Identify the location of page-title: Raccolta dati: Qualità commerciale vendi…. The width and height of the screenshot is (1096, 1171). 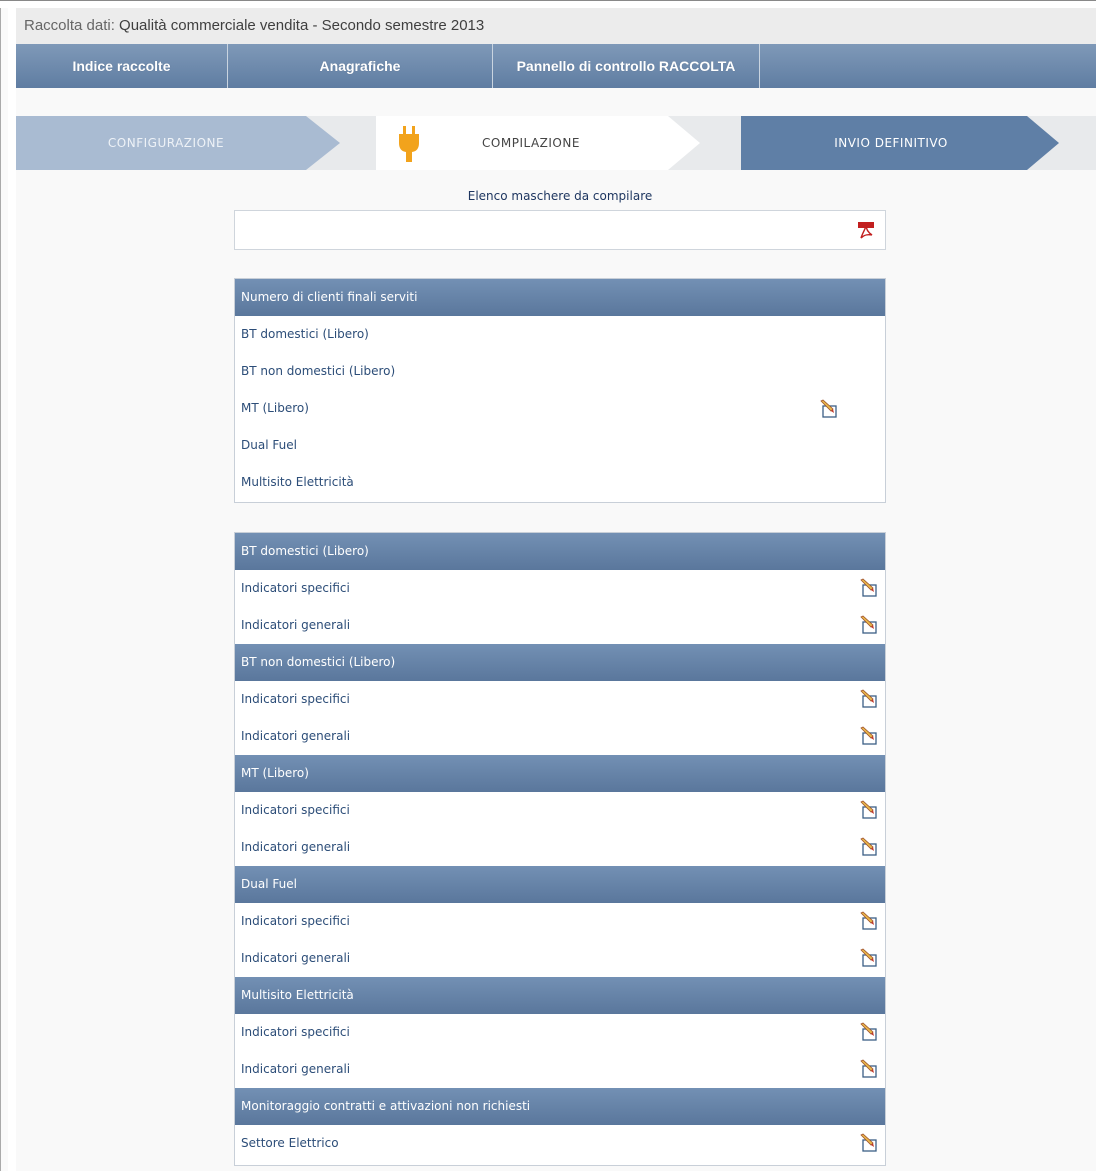
(556, 26).